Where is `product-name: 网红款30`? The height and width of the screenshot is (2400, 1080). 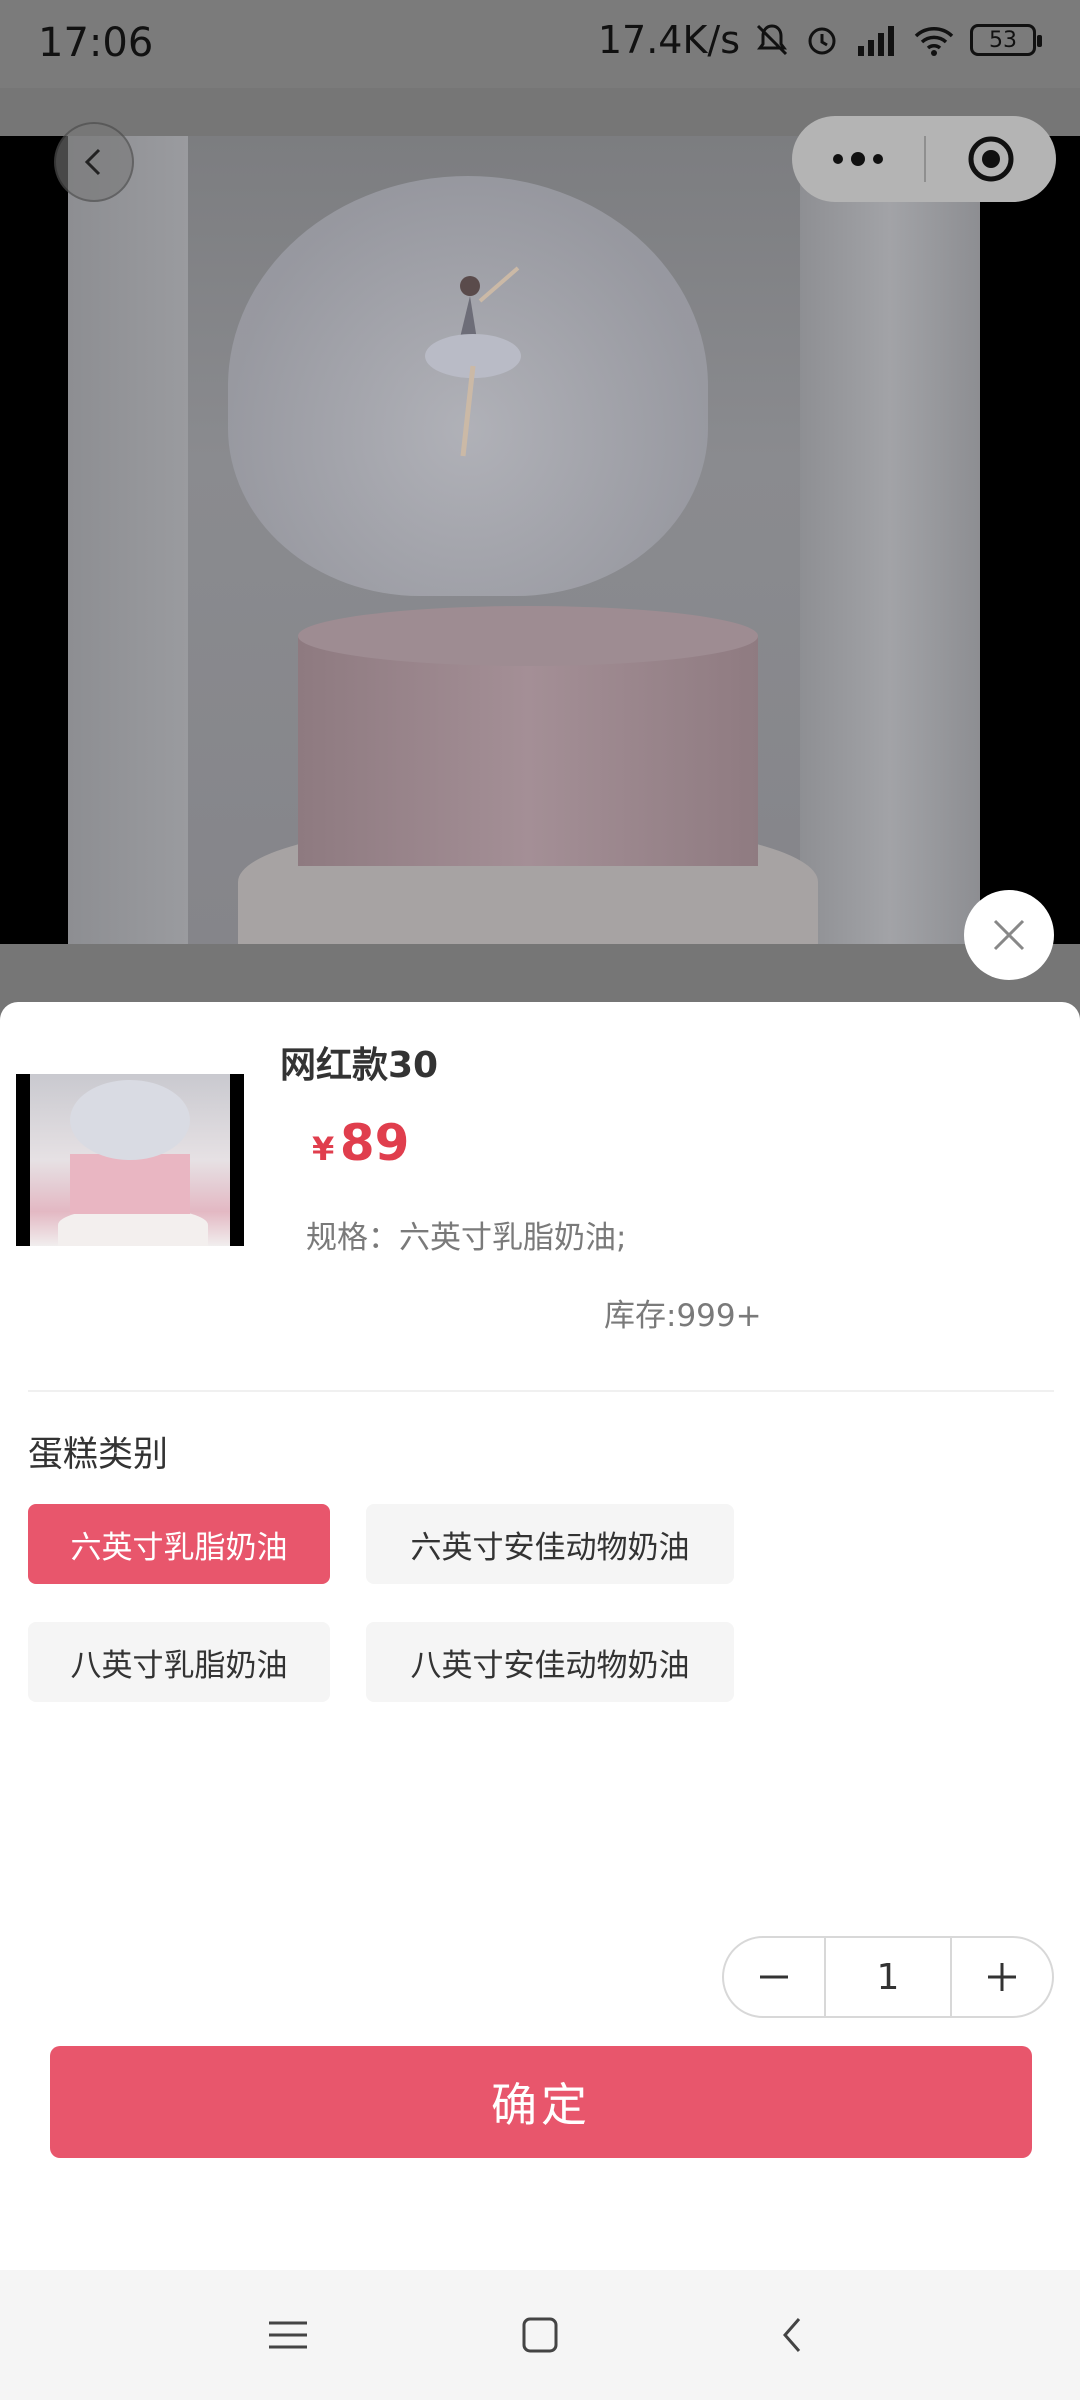 product-name: 网红款30 is located at coordinates (359, 1065).